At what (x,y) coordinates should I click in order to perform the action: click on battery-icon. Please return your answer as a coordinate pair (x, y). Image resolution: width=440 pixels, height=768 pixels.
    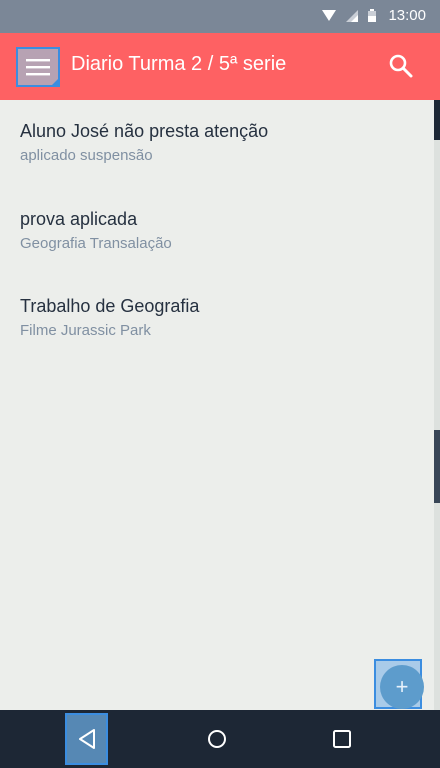
    Looking at the image, I should click on (372, 15).